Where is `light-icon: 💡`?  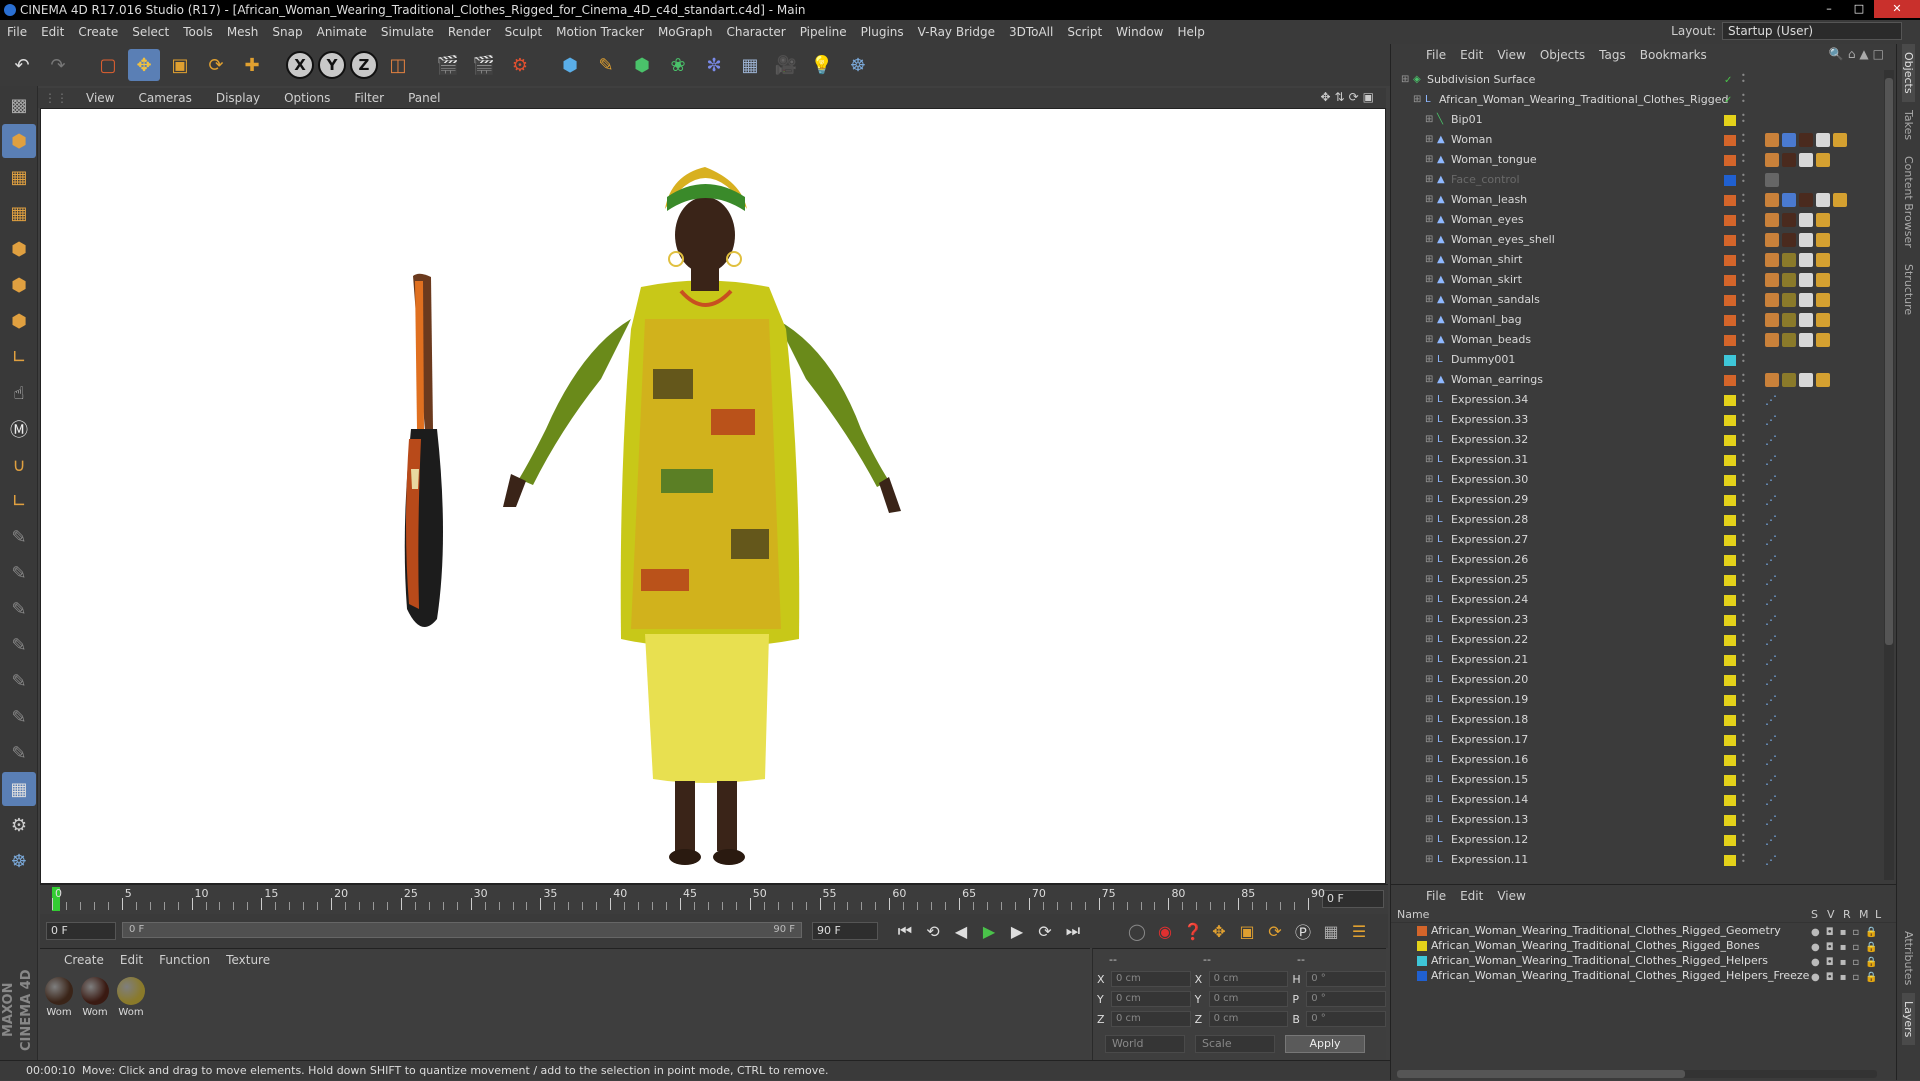
light-icon: 💡 is located at coordinates (822, 65).